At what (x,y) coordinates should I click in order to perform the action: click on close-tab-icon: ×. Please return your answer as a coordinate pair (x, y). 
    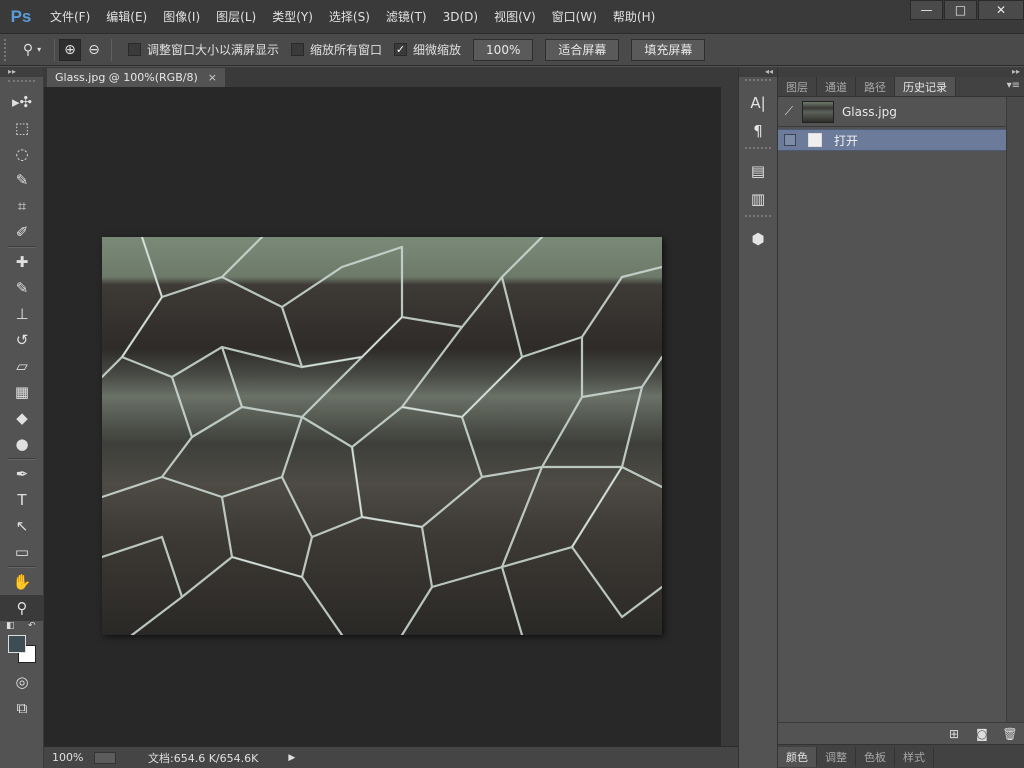
    Looking at the image, I should click on (212, 77).